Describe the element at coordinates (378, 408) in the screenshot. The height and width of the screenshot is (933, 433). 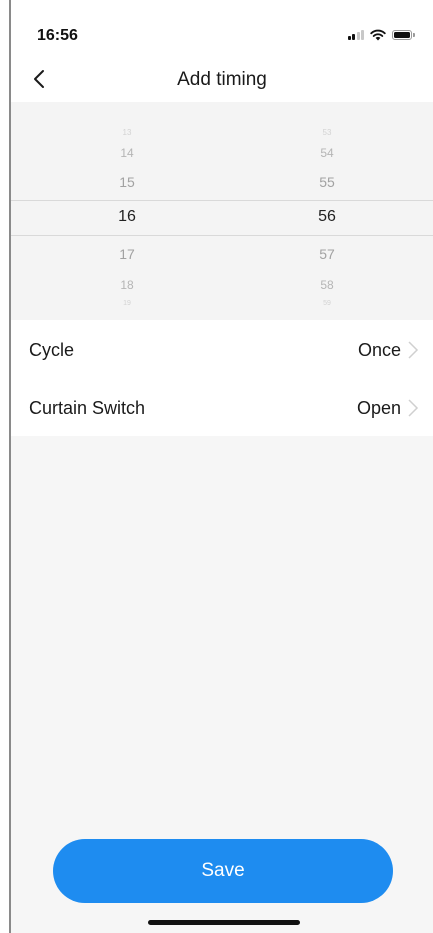
I see `curtain-switch-value: Open` at that location.